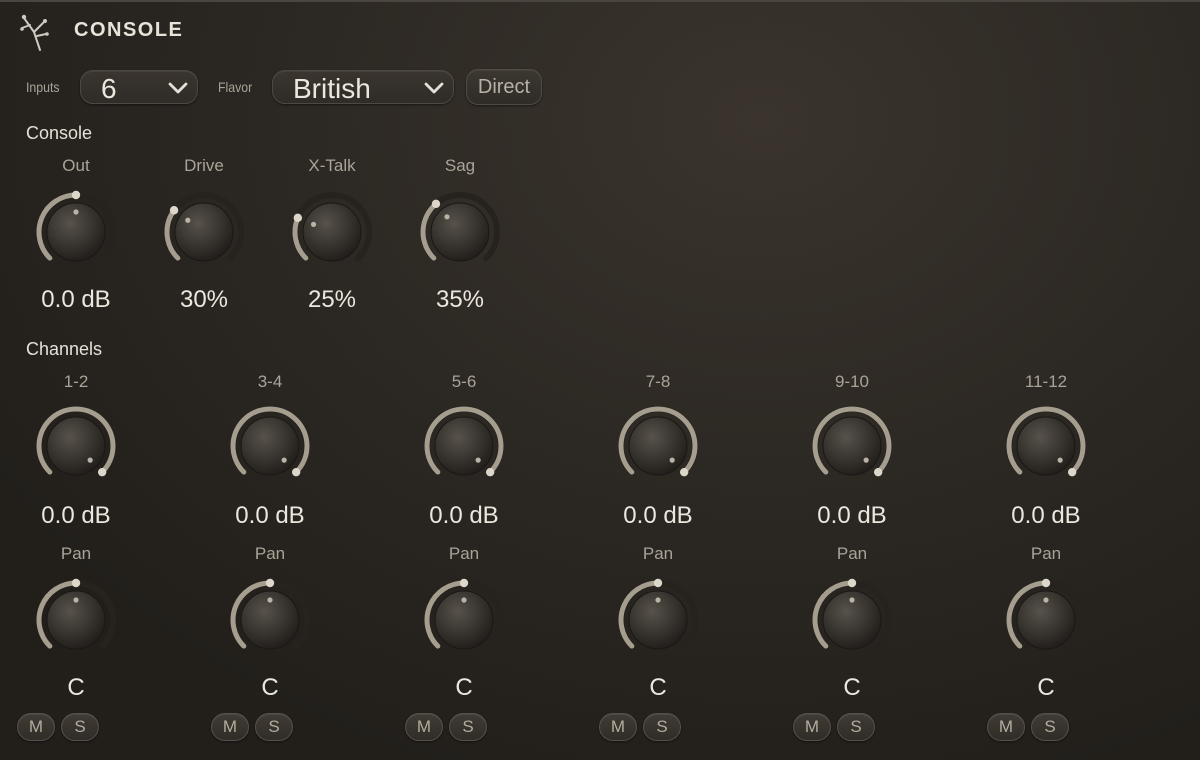 Image resolution: width=1200 pixels, height=760 pixels. Describe the element at coordinates (204, 165) in the screenshot. I see `console-knob-label-1: Drive` at that location.